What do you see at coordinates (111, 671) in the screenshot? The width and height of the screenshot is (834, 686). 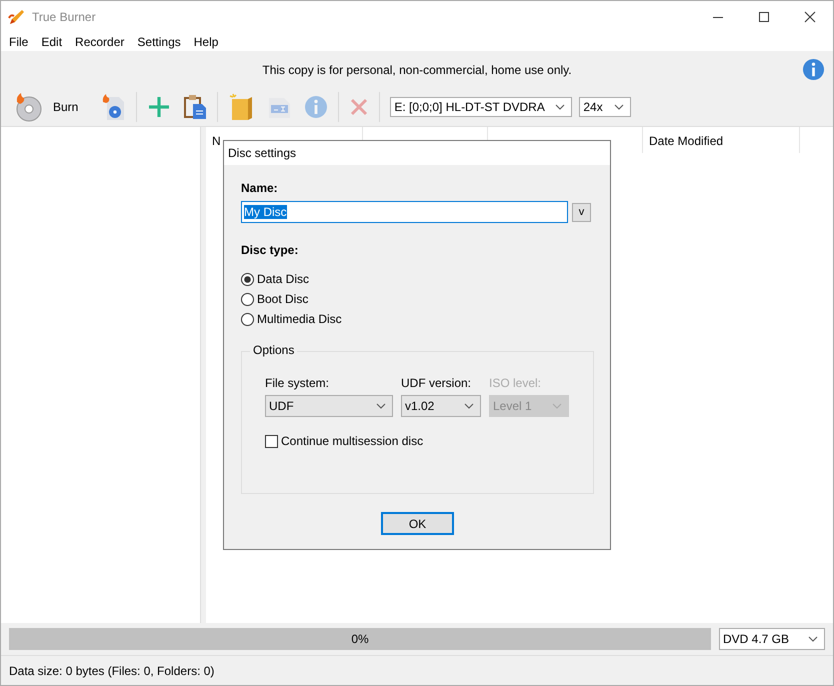 I see `status-text: Data size: 0 bytes (Files: 0, Folders: 0)` at bounding box center [111, 671].